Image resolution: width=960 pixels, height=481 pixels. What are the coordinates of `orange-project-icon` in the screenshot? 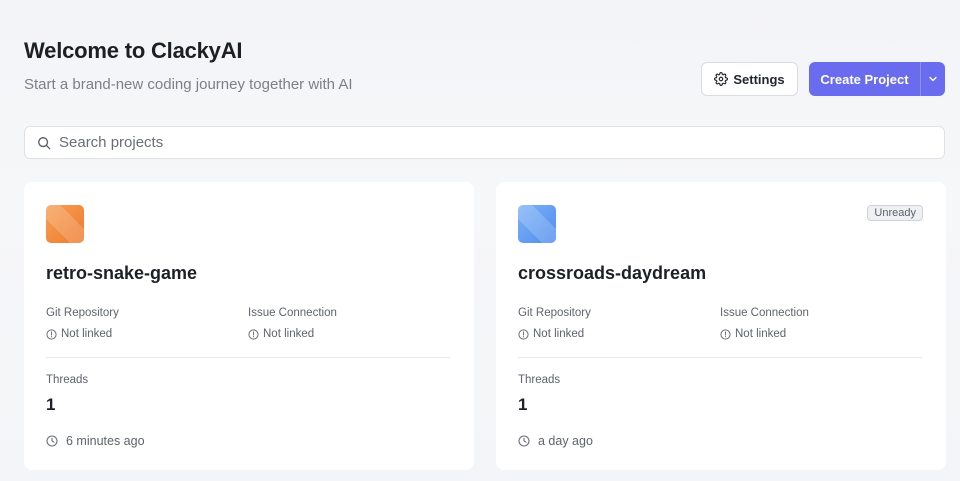 It's located at (65, 224).